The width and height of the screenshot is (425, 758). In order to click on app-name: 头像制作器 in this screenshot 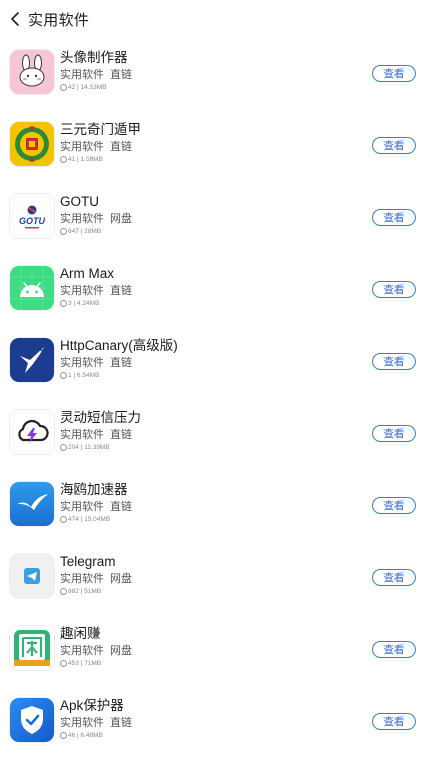, I will do `click(94, 57)`.